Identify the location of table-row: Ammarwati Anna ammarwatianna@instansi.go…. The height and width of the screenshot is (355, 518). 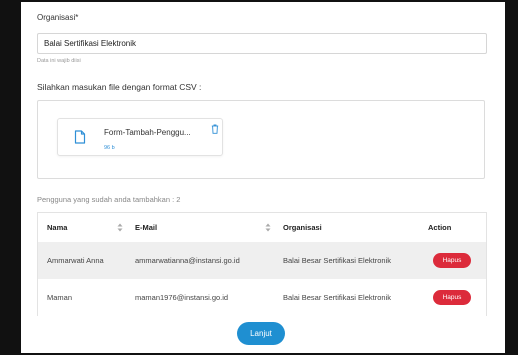
(262, 260).